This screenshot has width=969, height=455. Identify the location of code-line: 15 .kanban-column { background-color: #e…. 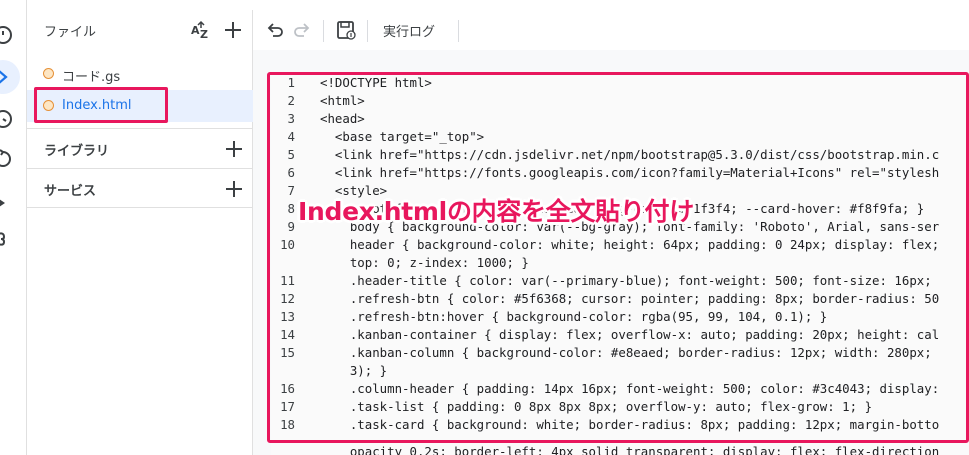
(620, 362).